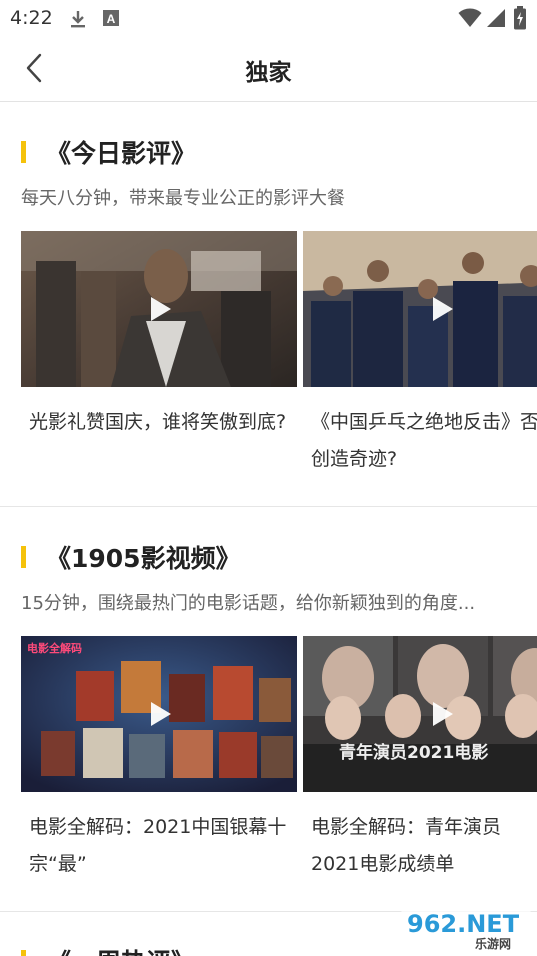  What do you see at coordinates (31, 18) in the screenshot?
I see `status-time: 4:22` at bounding box center [31, 18].